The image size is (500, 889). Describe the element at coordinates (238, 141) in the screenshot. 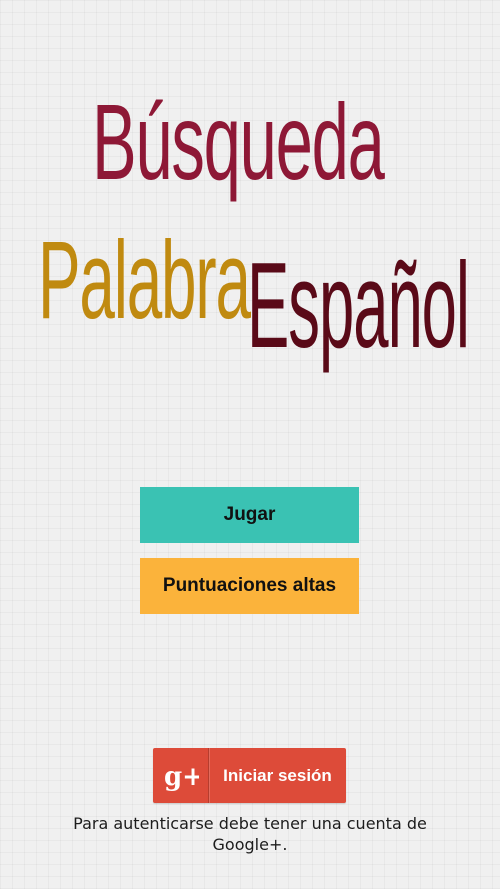

I see `title-busqueda: Búsqueda` at that location.